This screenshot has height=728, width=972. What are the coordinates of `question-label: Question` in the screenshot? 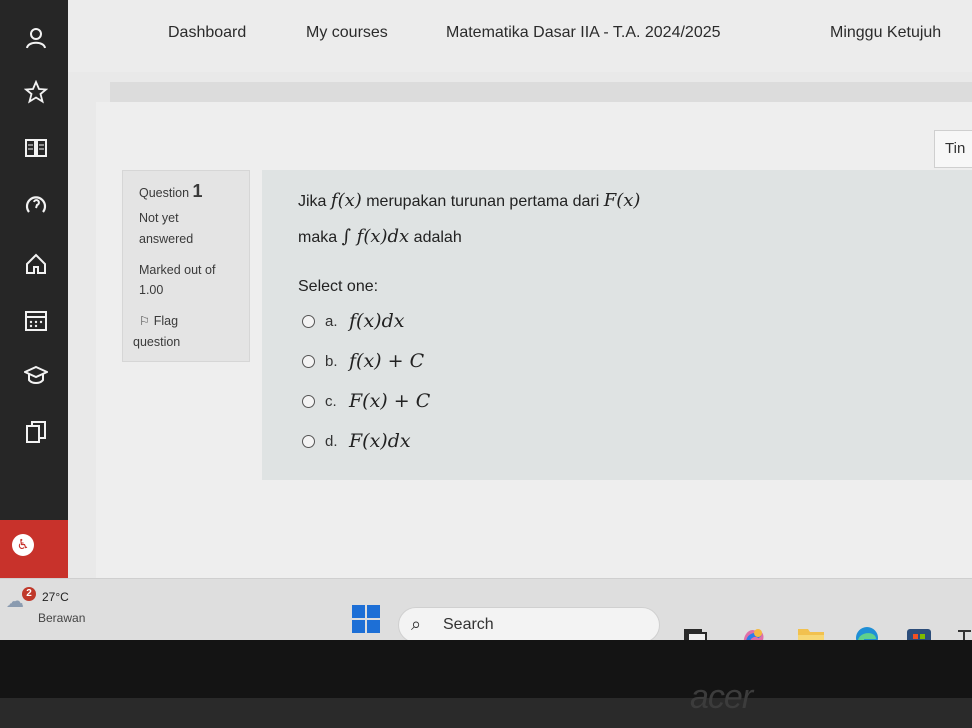 It's located at (164, 193).